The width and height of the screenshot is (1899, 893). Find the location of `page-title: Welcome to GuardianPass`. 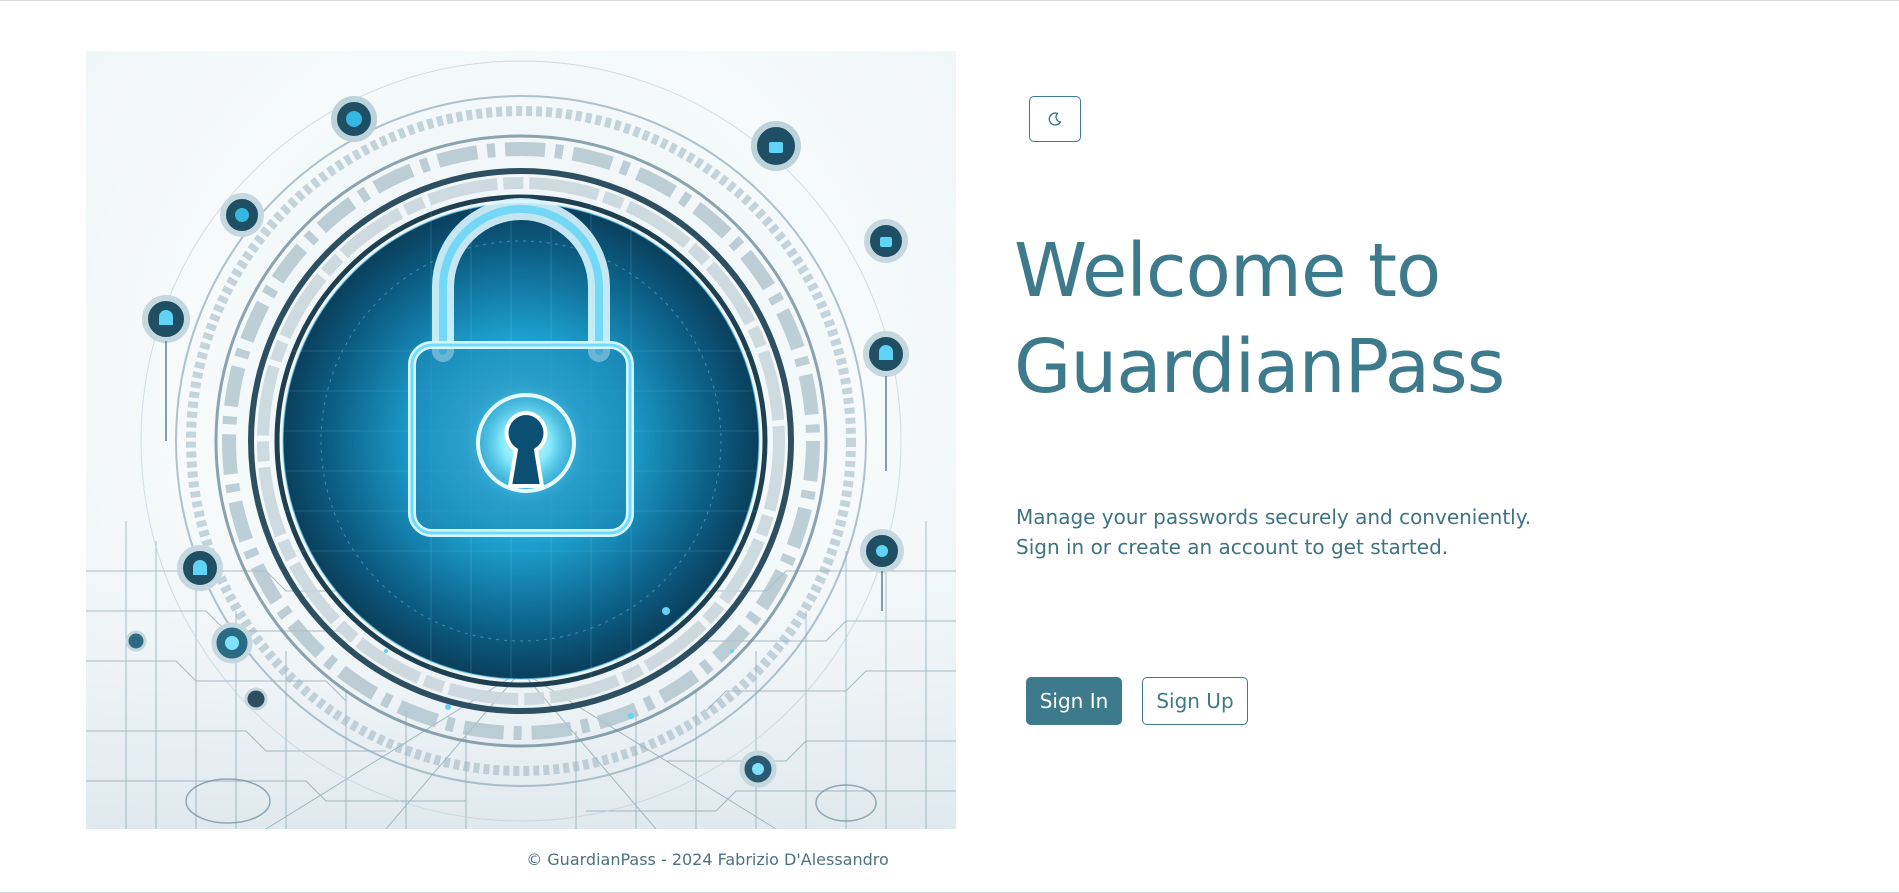

page-title: Welcome to GuardianPass is located at coordinates (1259, 319).